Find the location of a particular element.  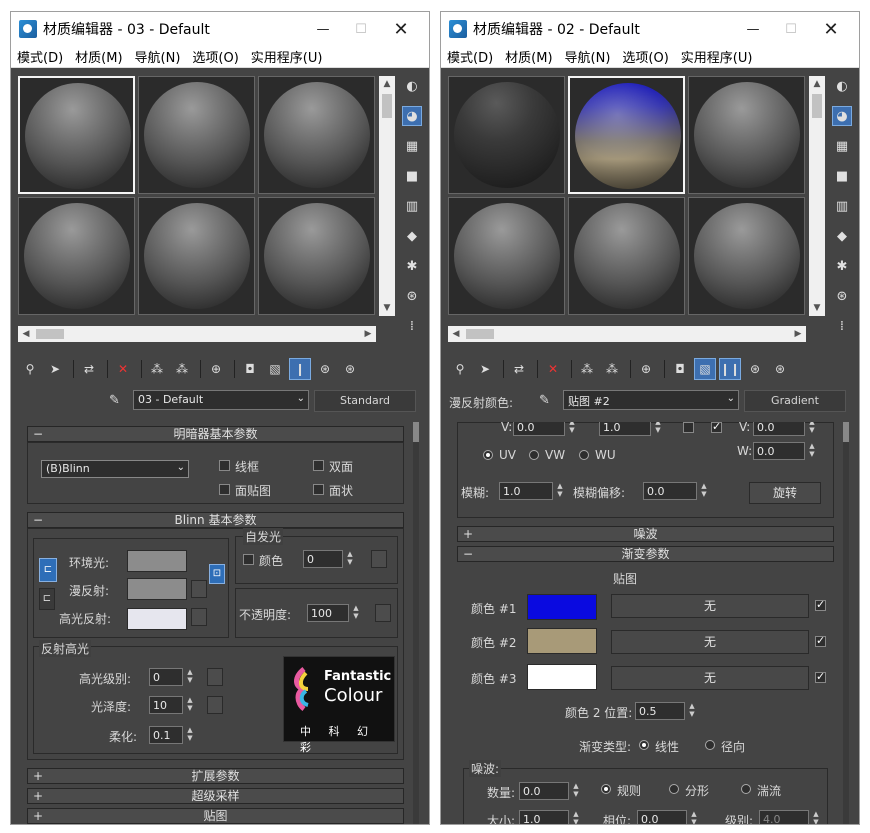

uv-radio is located at coordinates (488, 455).